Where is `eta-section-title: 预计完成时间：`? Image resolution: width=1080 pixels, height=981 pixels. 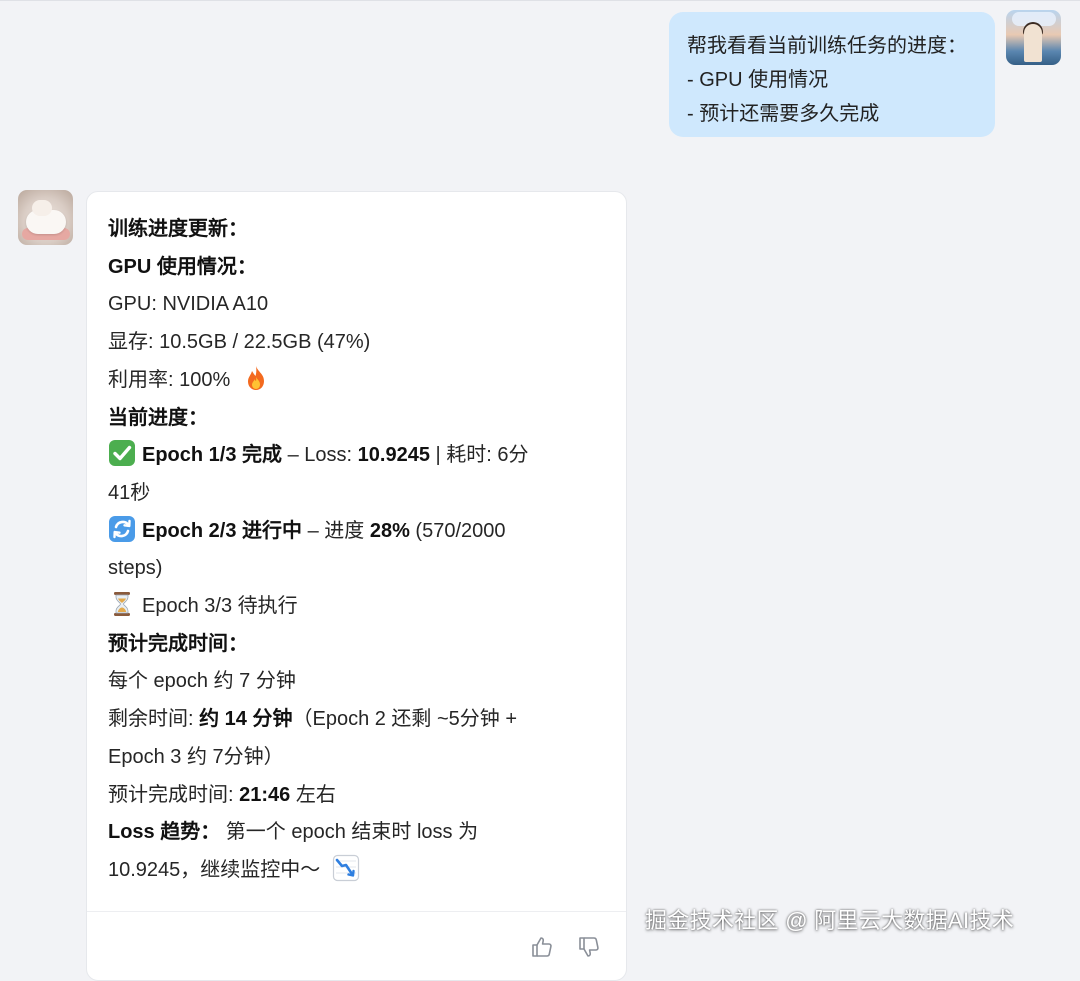
eta-section-title: 预计完成时间： is located at coordinates (178, 643).